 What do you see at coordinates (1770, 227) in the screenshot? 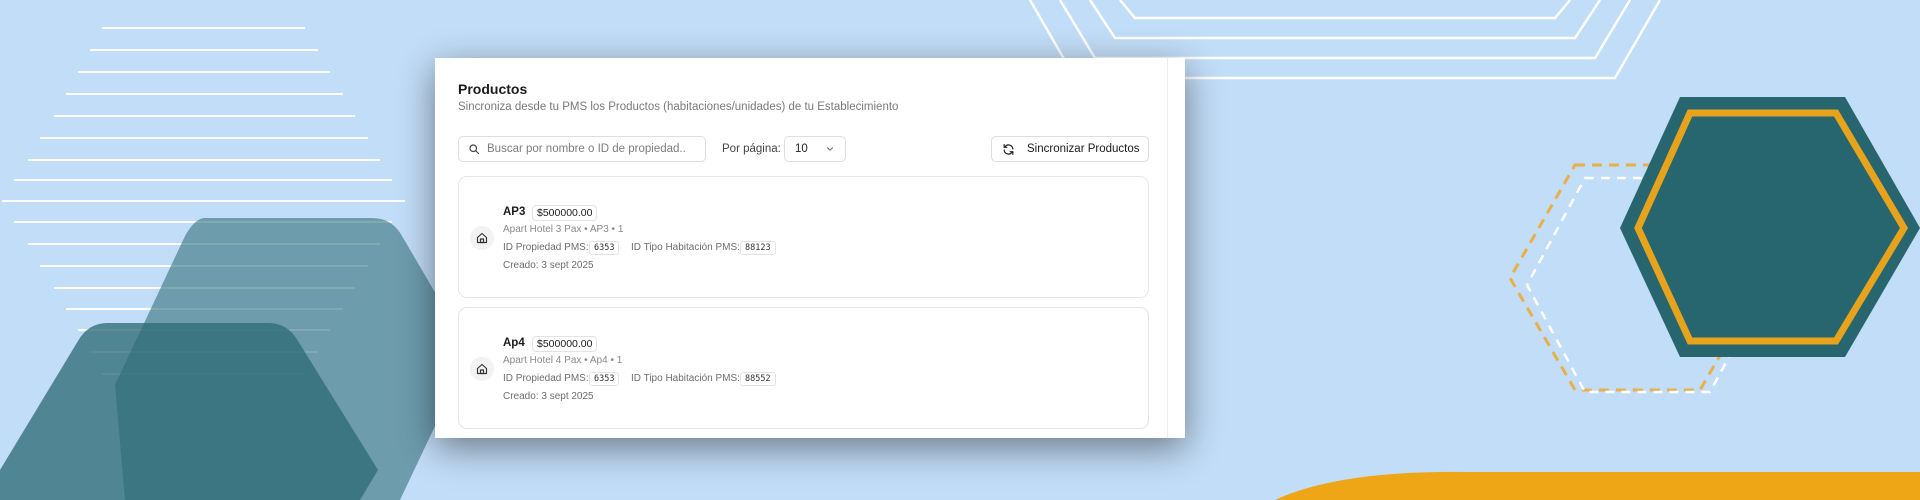
I see `teal-hexagon-right` at bounding box center [1770, 227].